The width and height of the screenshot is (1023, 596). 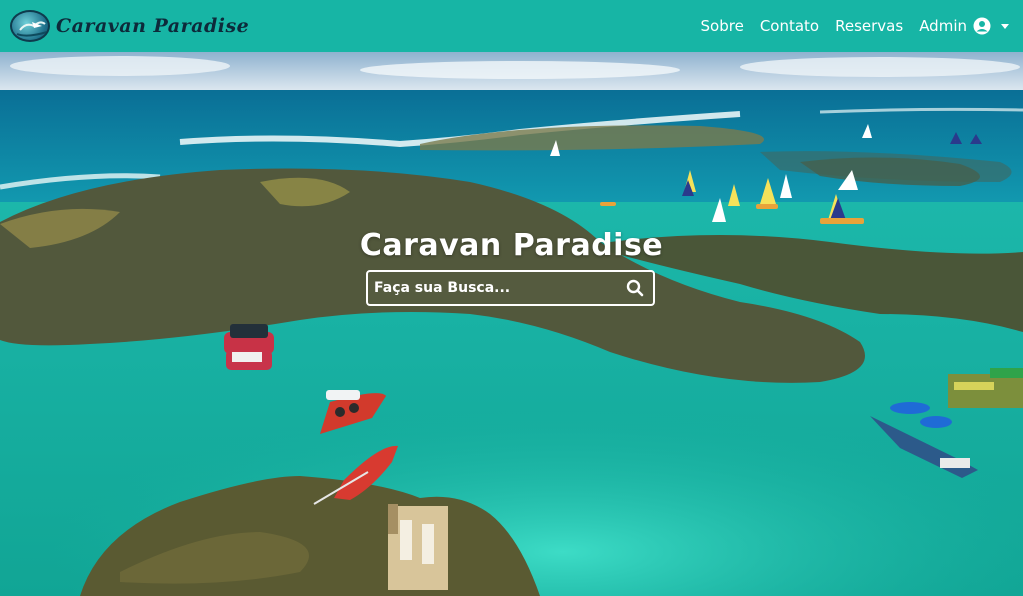 What do you see at coordinates (511, 245) in the screenshot?
I see `hero-title: Caravan Paradise` at bounding box center [511, 245].